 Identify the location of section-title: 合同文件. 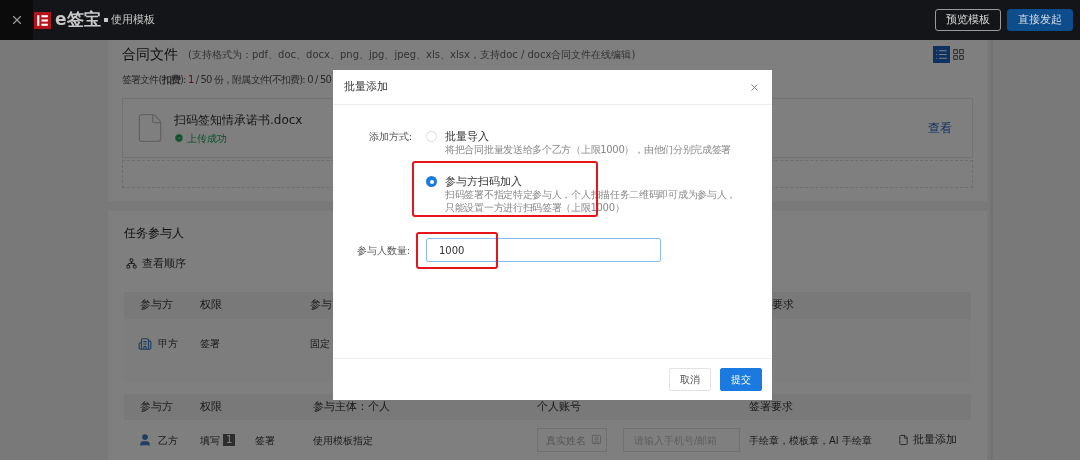
(150, 54).